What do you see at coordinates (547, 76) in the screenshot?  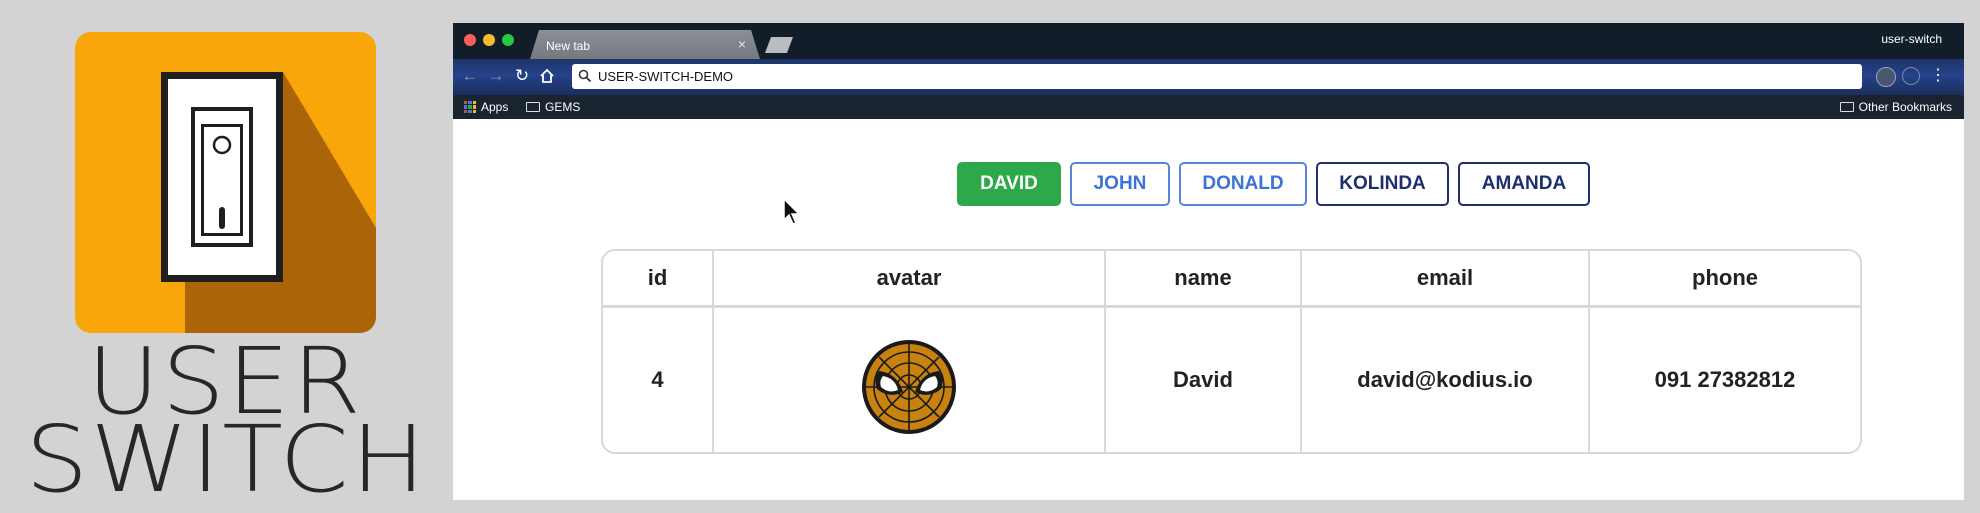 I see `home-icon` at bounding box center [547, 76].